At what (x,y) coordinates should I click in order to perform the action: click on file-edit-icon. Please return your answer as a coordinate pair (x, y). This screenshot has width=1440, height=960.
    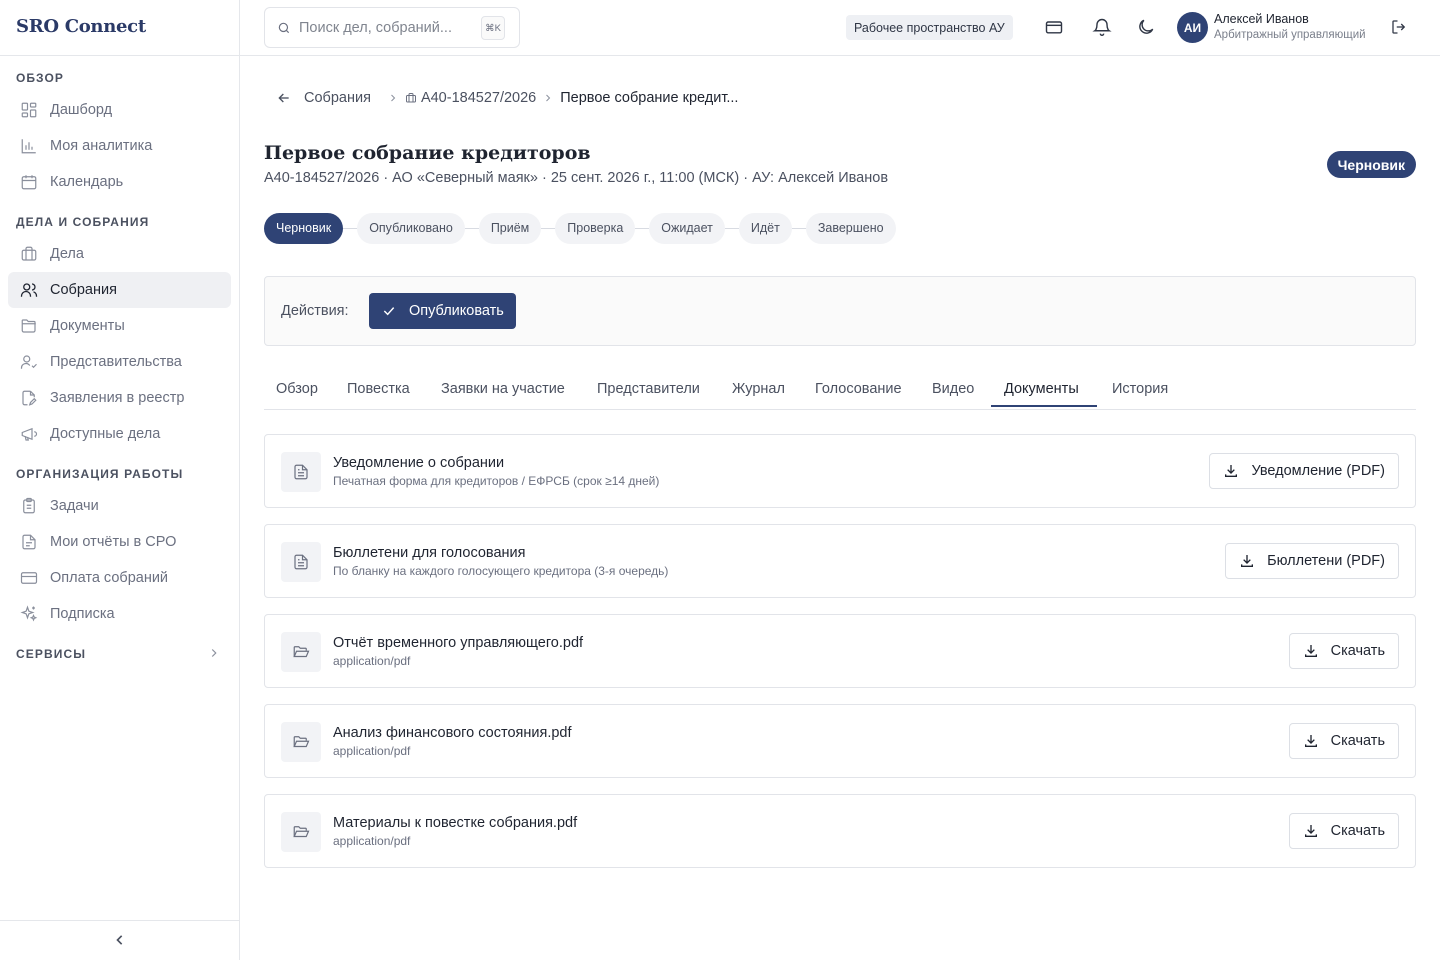
    Looking at the image, I should click on (29, 398).